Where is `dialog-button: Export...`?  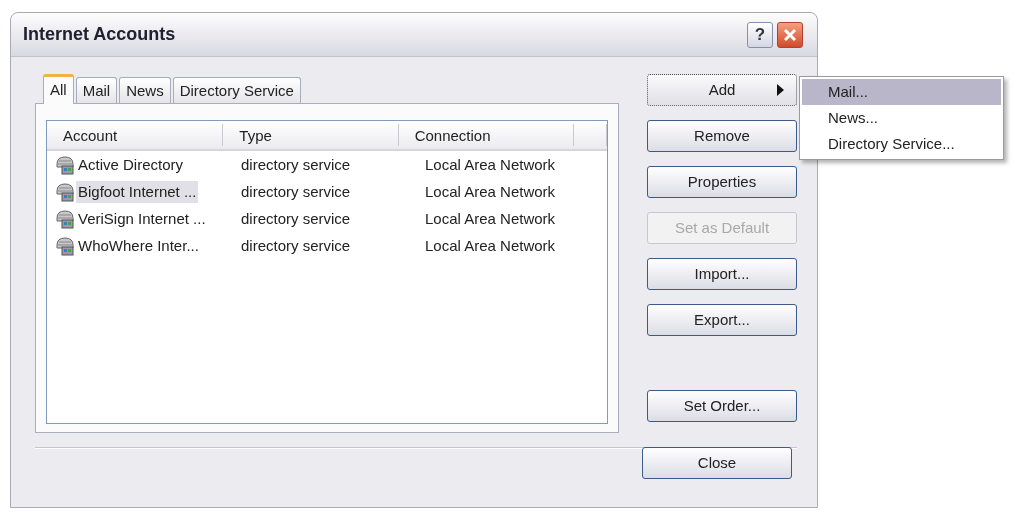 dialog-button: Export... is located at coordinates (722, 320).